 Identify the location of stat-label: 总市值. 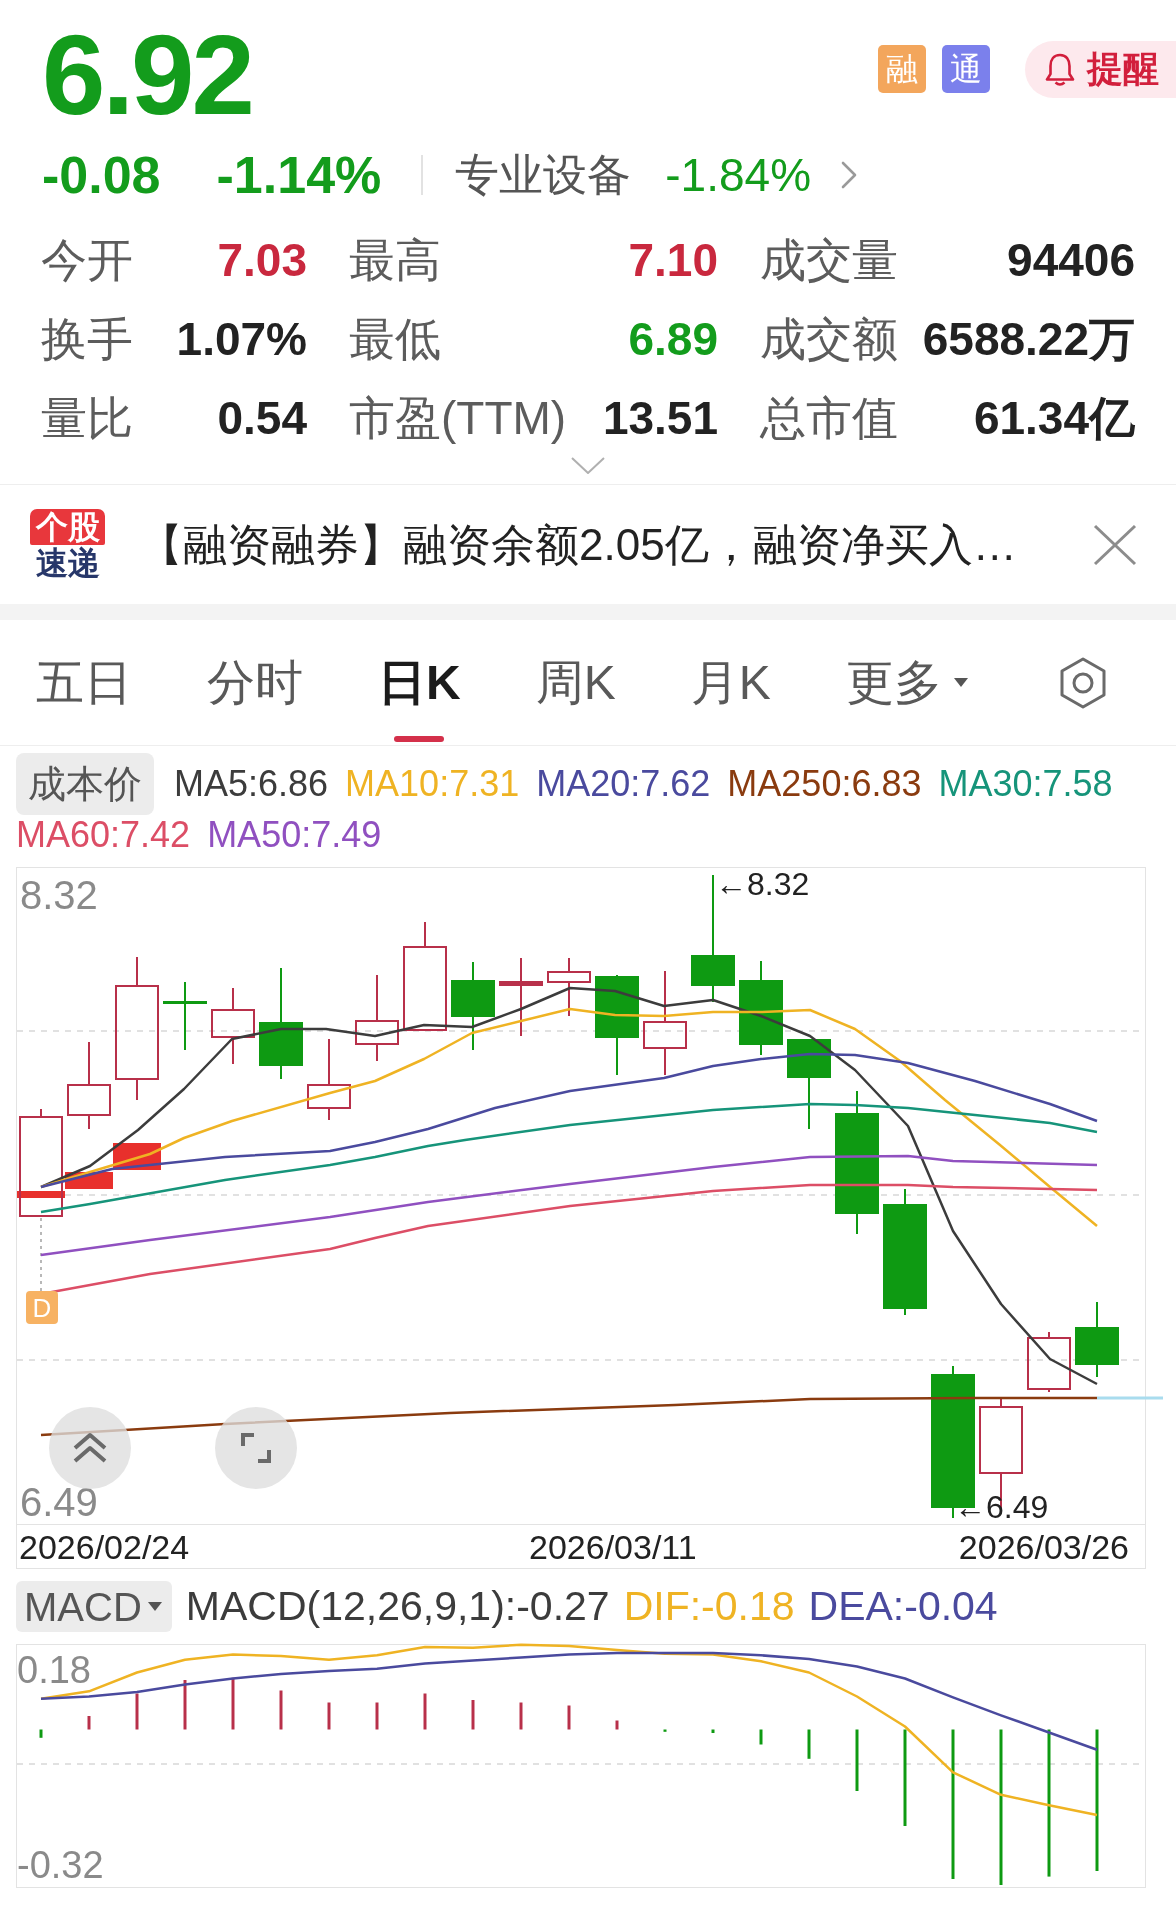
(829, 417).